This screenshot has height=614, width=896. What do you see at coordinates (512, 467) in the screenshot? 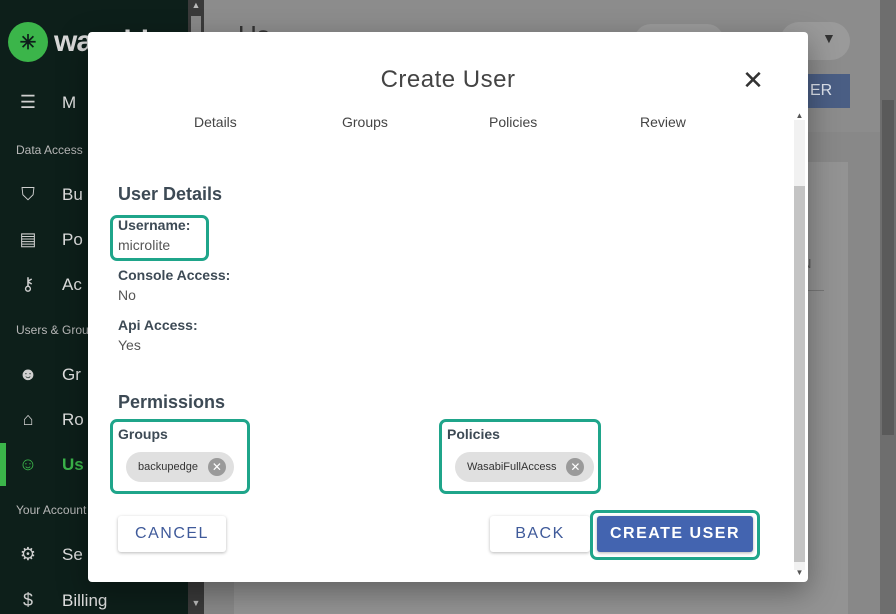
I see `policy-chip-label: WasabiFullAccess` at bounding box center [512, 467].